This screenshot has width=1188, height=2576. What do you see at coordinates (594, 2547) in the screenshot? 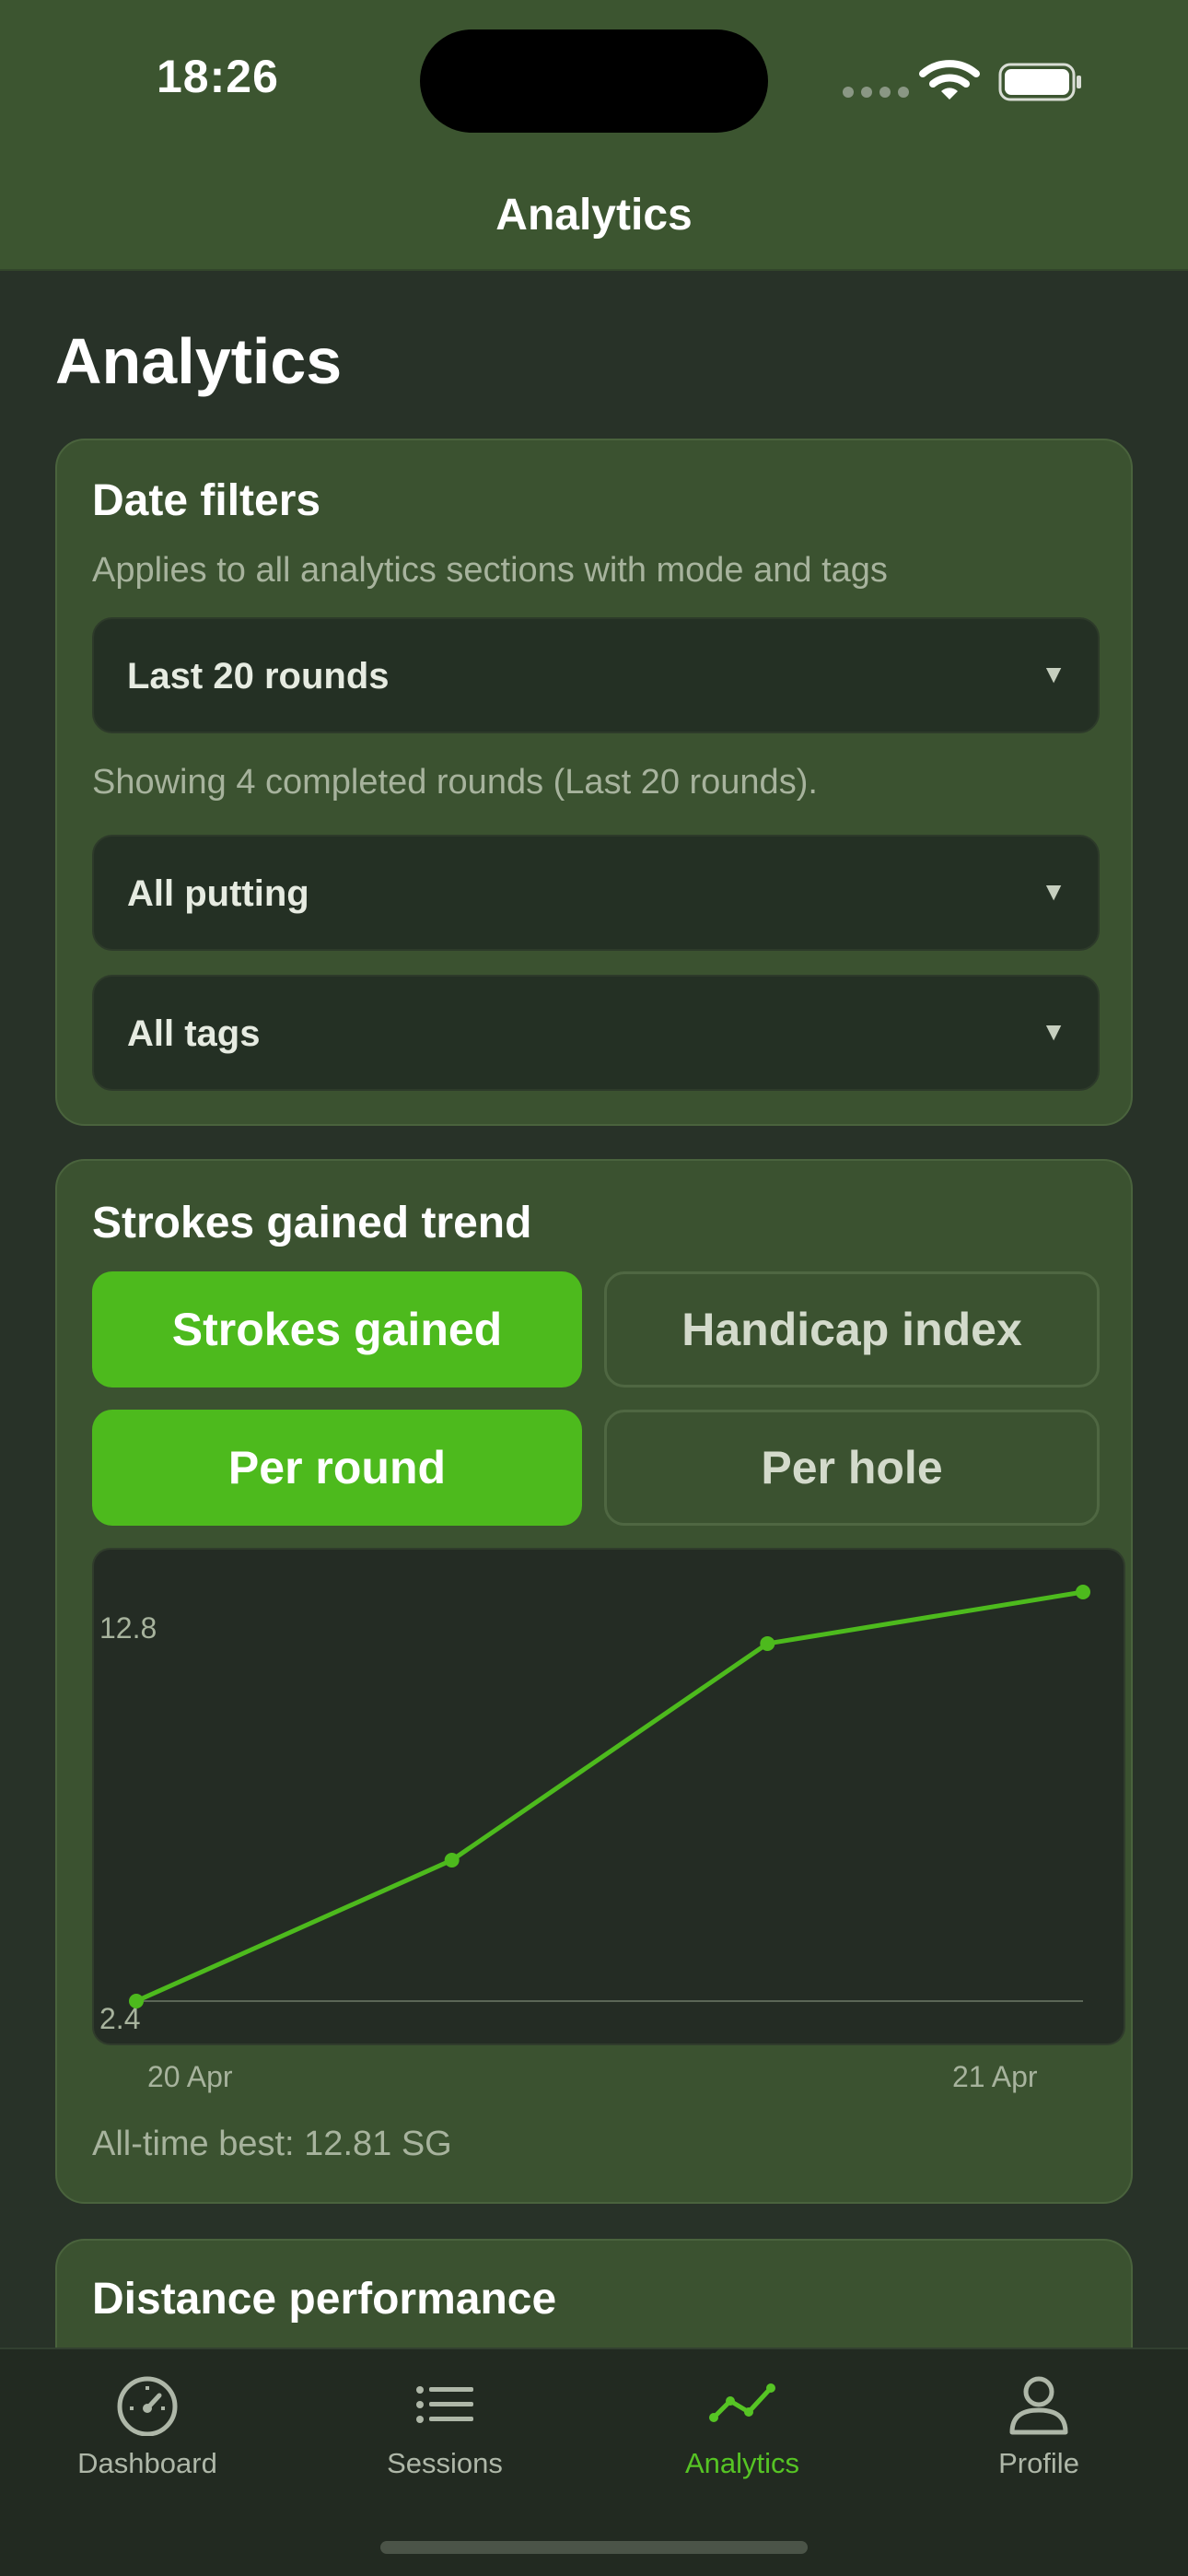
I see `home-indicator` at bounding box center [594, 2547].